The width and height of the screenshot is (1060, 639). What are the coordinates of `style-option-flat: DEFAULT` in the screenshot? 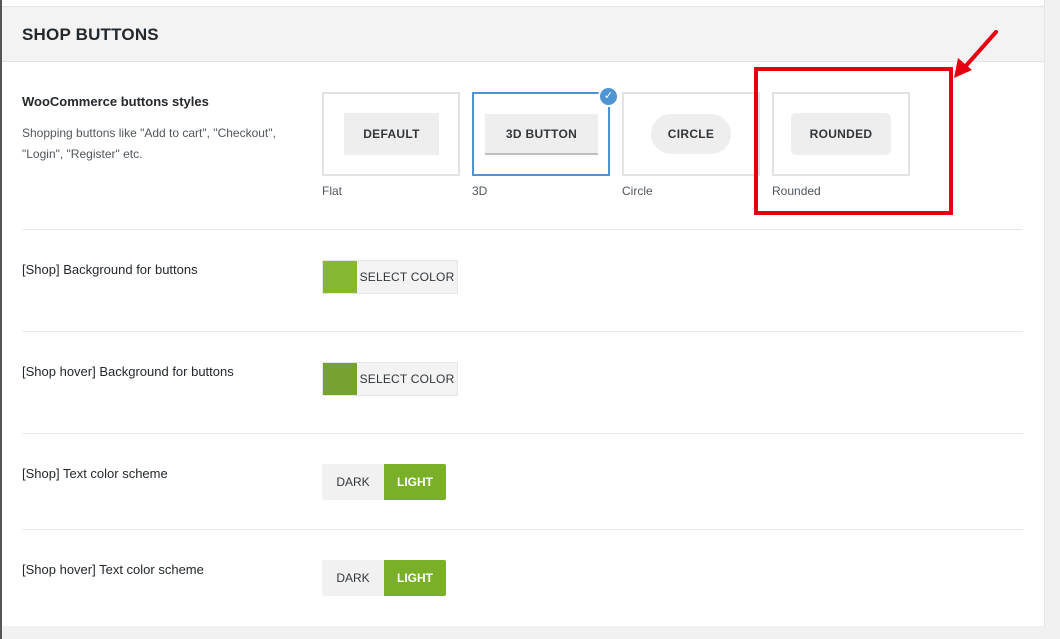 It's located at (391, 134).